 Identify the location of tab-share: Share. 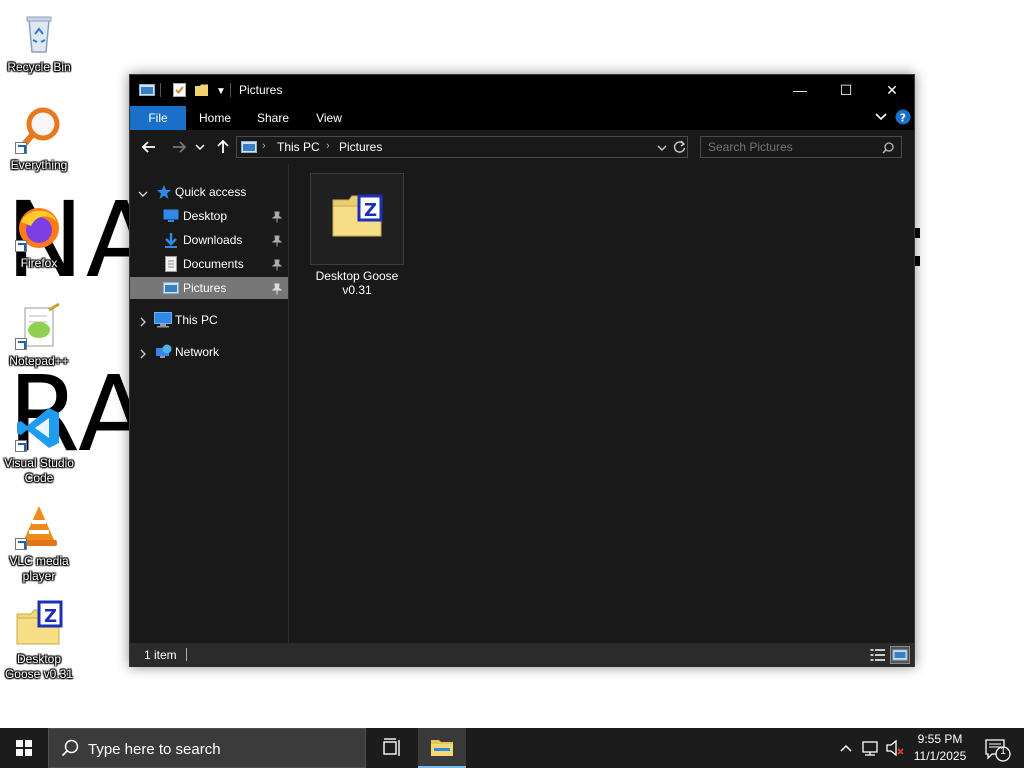
(273, 118).